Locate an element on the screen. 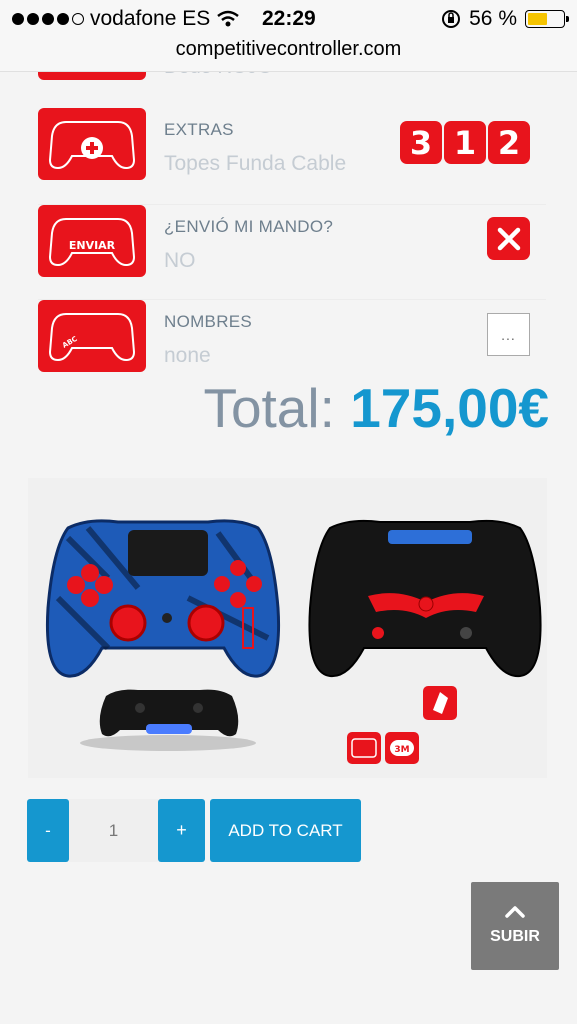 The width and height of the screenshot is (577, 1024). small-controller-image is located at coordinates (168, 720).